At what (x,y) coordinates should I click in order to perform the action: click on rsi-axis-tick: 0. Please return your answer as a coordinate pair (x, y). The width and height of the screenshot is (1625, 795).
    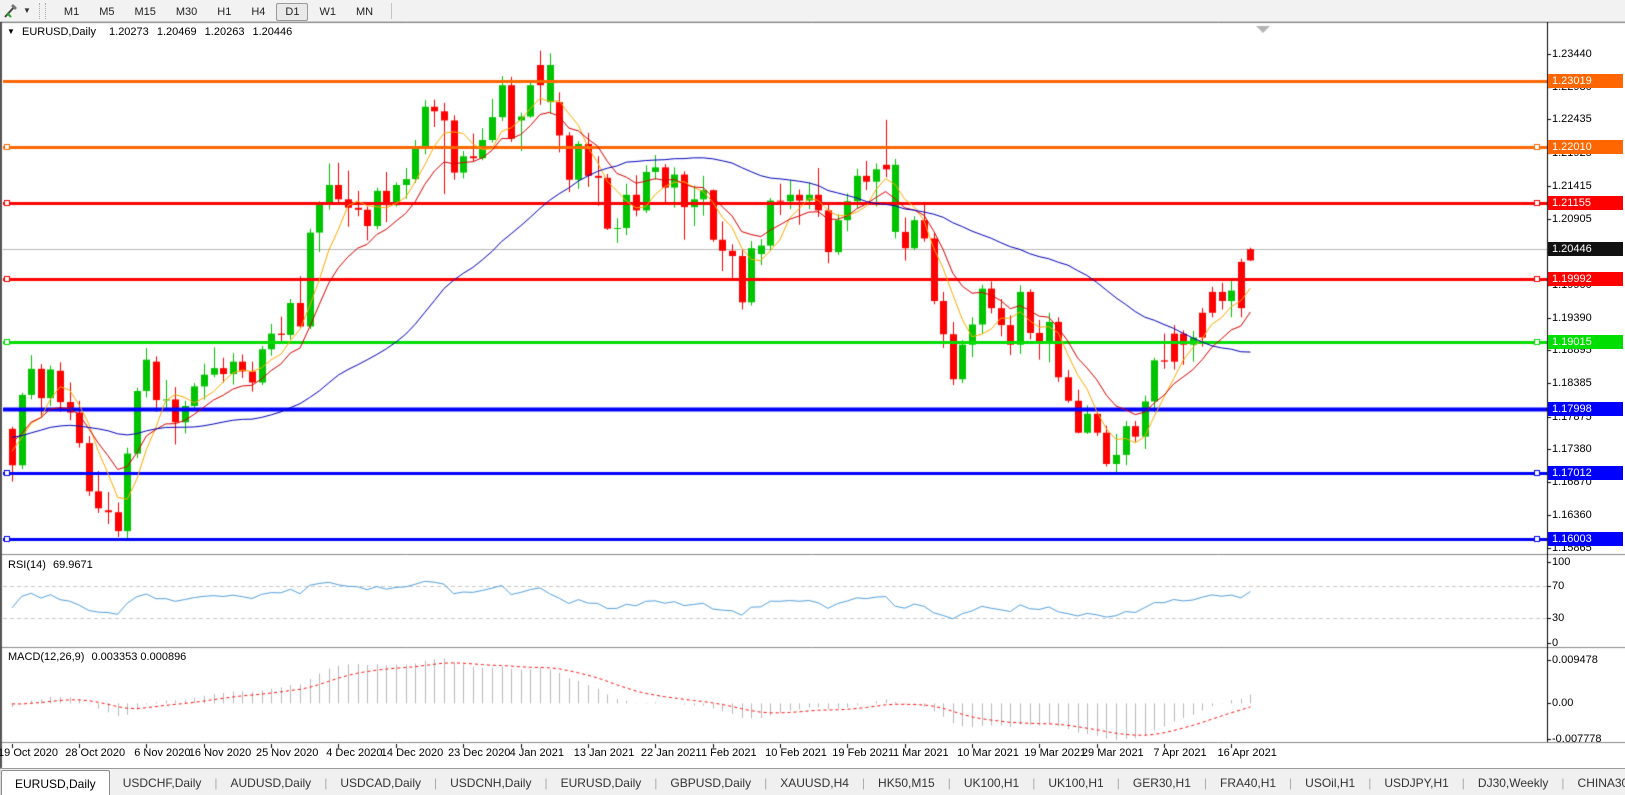
    Looking at the image, I should click on (1555, 642).